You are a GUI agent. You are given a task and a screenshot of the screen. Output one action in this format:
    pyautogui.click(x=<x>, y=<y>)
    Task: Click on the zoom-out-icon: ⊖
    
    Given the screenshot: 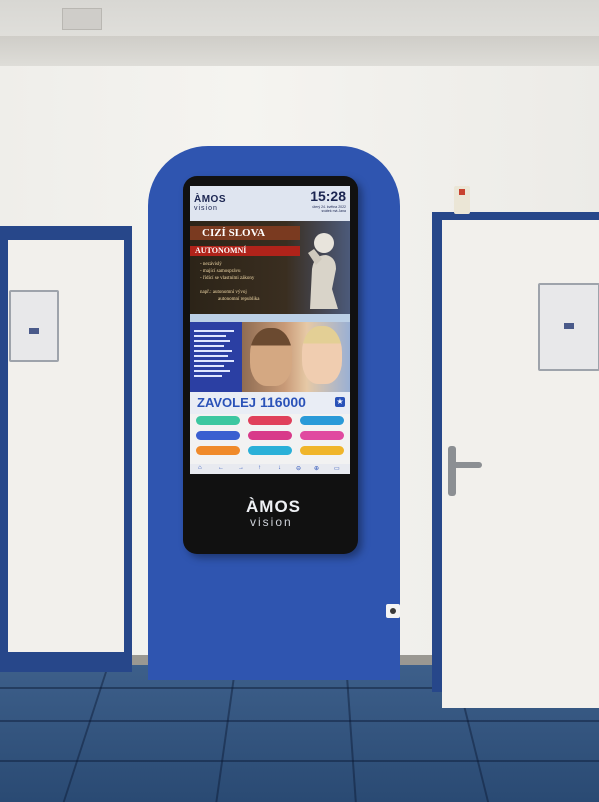 What is the action you would take?
    pyautogui.click(x=298, y=468)
    